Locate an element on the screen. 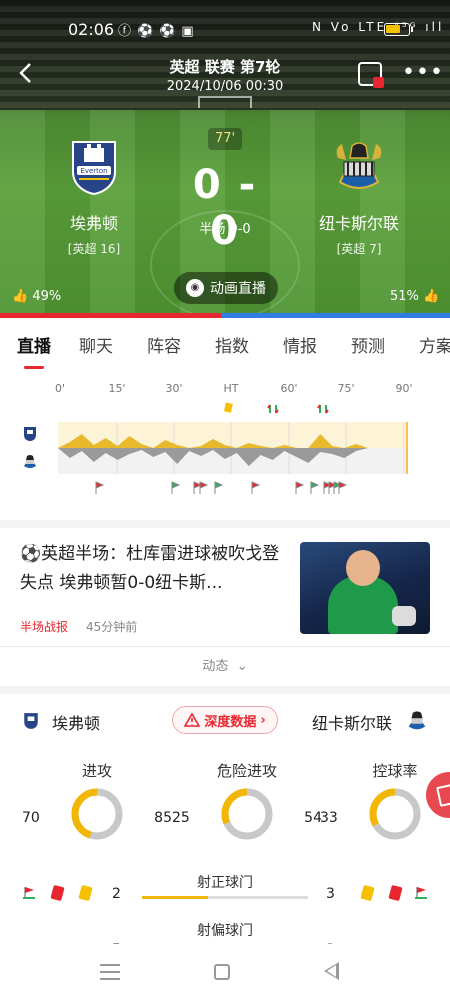 The image size is (450, 1000). stats-home-name: 埃弗顿 is located at coordinates (76, 723).